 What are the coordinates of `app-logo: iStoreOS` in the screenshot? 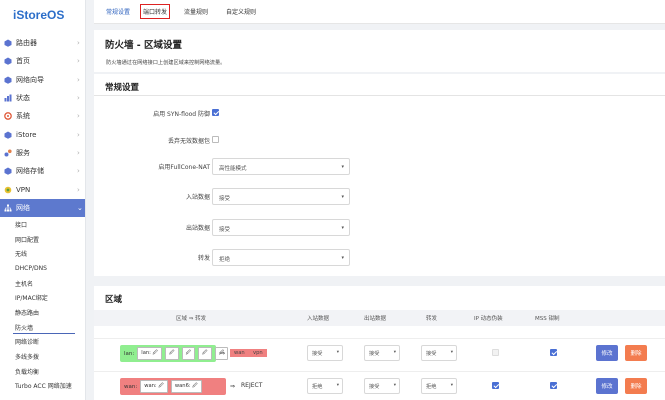 It's located at (42, 17).